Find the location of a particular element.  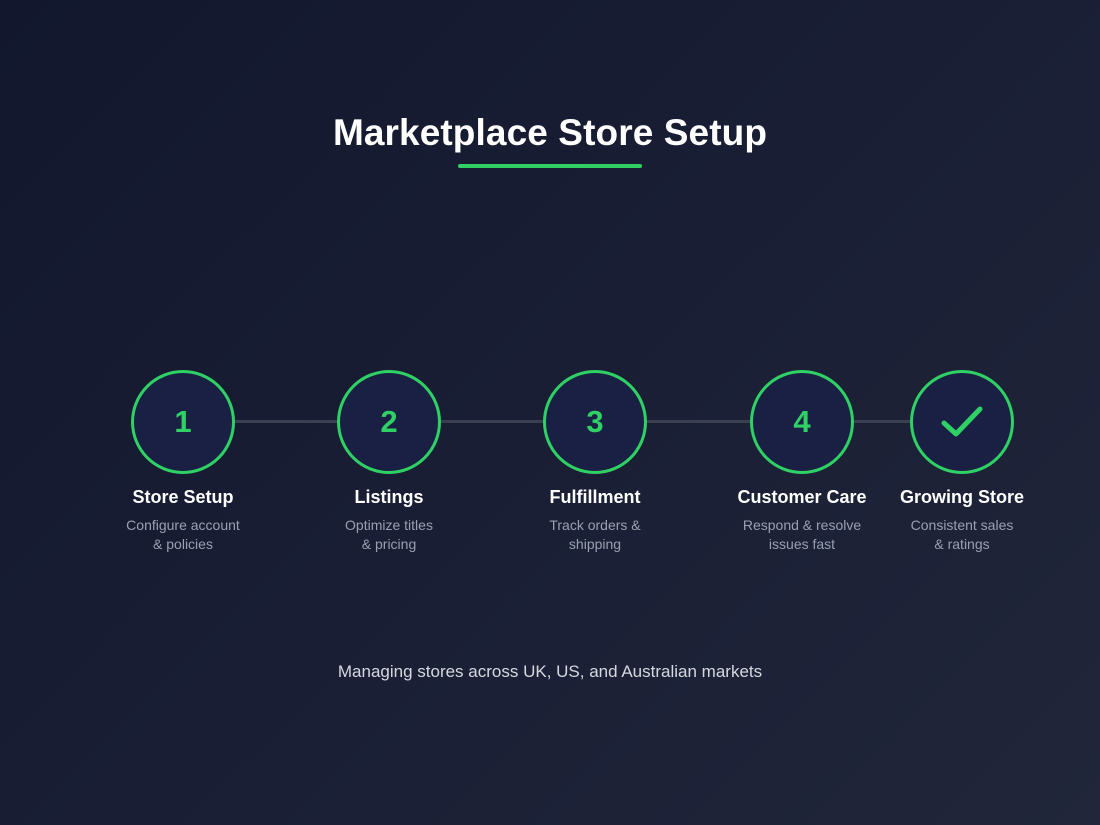

step-title: Customer Care is located at coordinates (802, 497).